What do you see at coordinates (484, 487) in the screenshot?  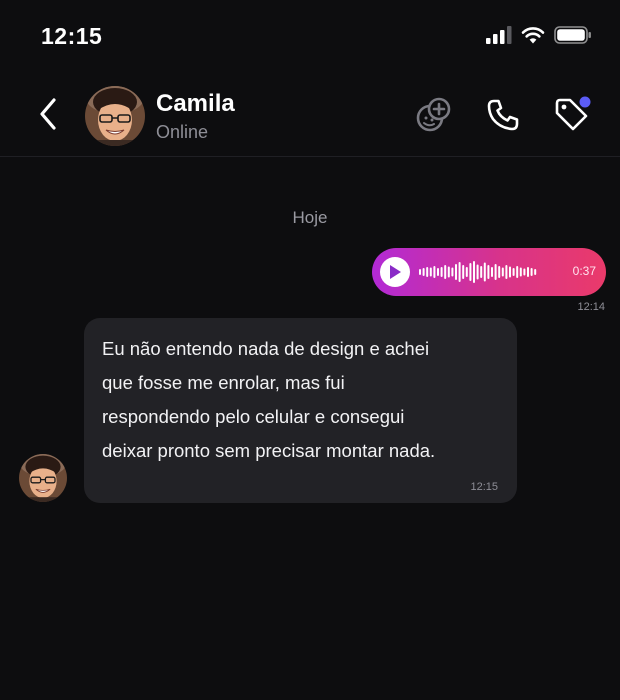 I see `message-timestamp: 12:15` at bounding box center [484, 487].